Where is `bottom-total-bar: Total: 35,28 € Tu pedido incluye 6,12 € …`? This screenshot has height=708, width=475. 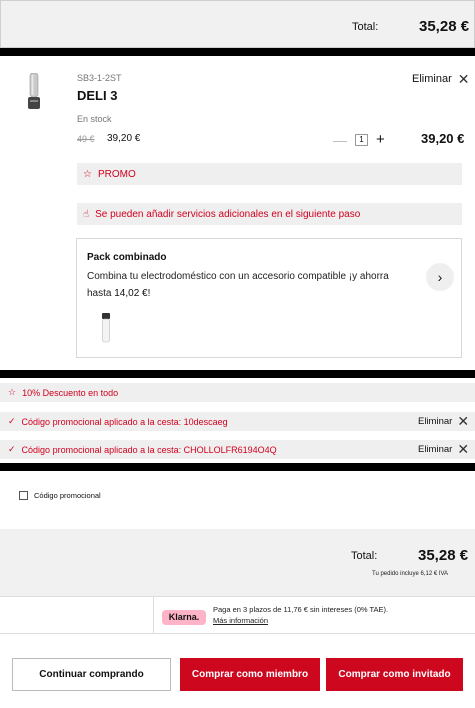
bottom-total-bar: Total: 35,28 € Tu pedido incluye 6,12 € … is located at coordinates (237, 562).